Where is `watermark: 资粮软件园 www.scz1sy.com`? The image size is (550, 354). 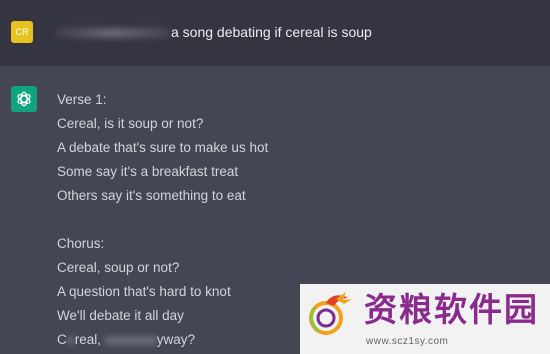
watermark: 资粮软件园 www.scz1sy.com is located at coordinates (425, 319).